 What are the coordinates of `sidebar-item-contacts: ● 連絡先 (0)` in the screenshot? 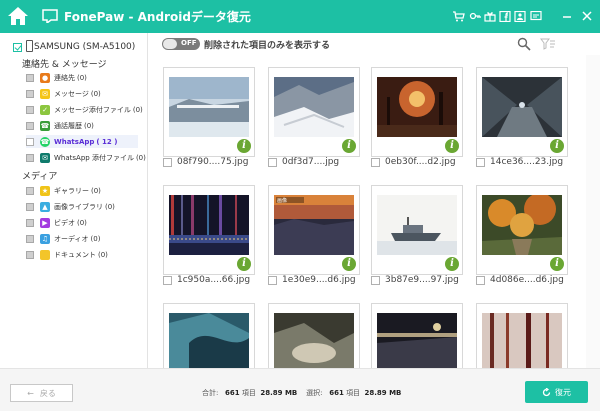 It's located at (56, 77).